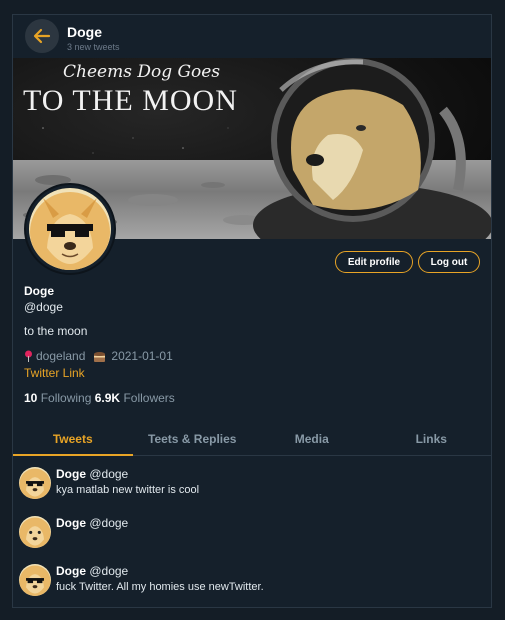  I want to click on following-label: Following, so click(66, 398).